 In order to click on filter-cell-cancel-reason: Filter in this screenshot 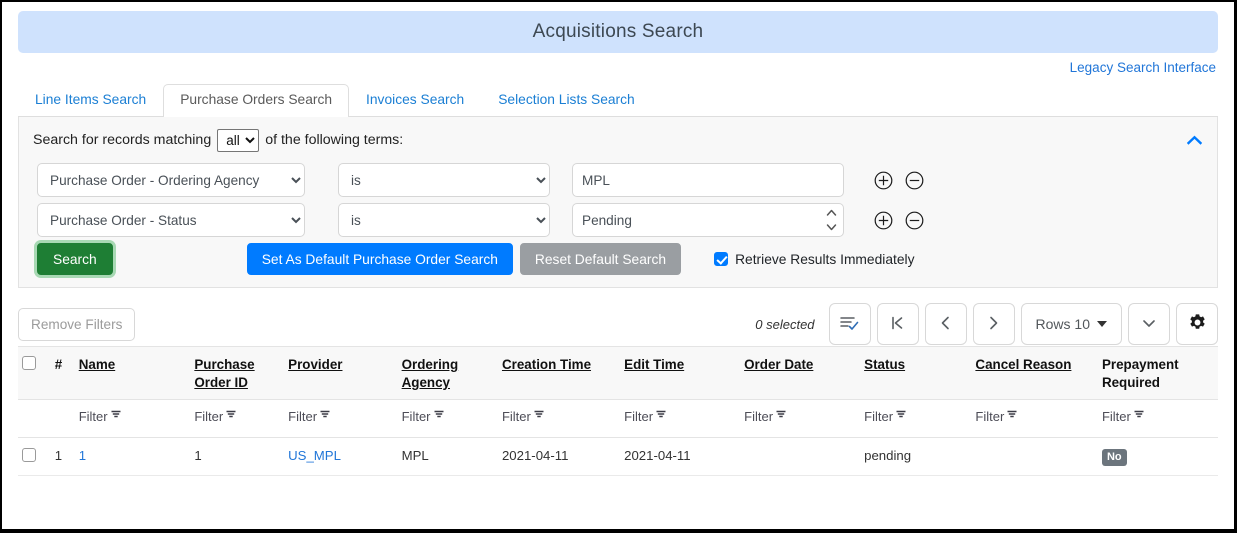, I will do `click(1034, 418)`.